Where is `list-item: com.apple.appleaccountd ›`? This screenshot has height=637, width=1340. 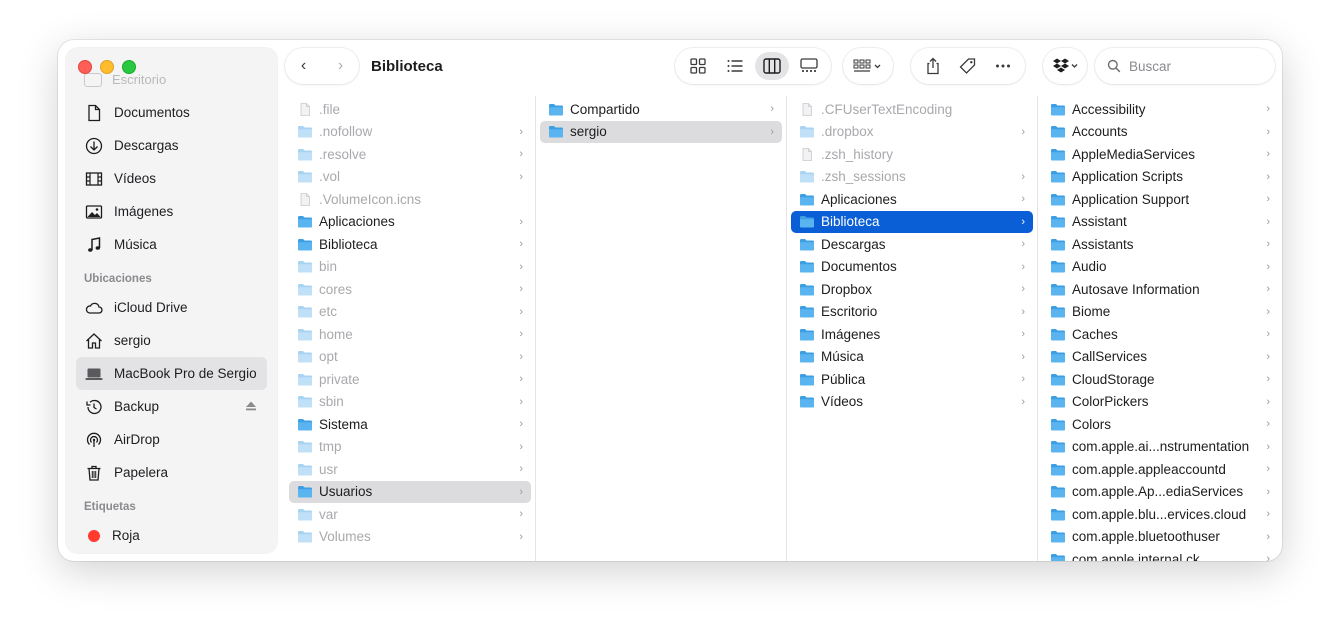
list-item: com.apple.appleaccountd › is located at coordinates (1160, 469).